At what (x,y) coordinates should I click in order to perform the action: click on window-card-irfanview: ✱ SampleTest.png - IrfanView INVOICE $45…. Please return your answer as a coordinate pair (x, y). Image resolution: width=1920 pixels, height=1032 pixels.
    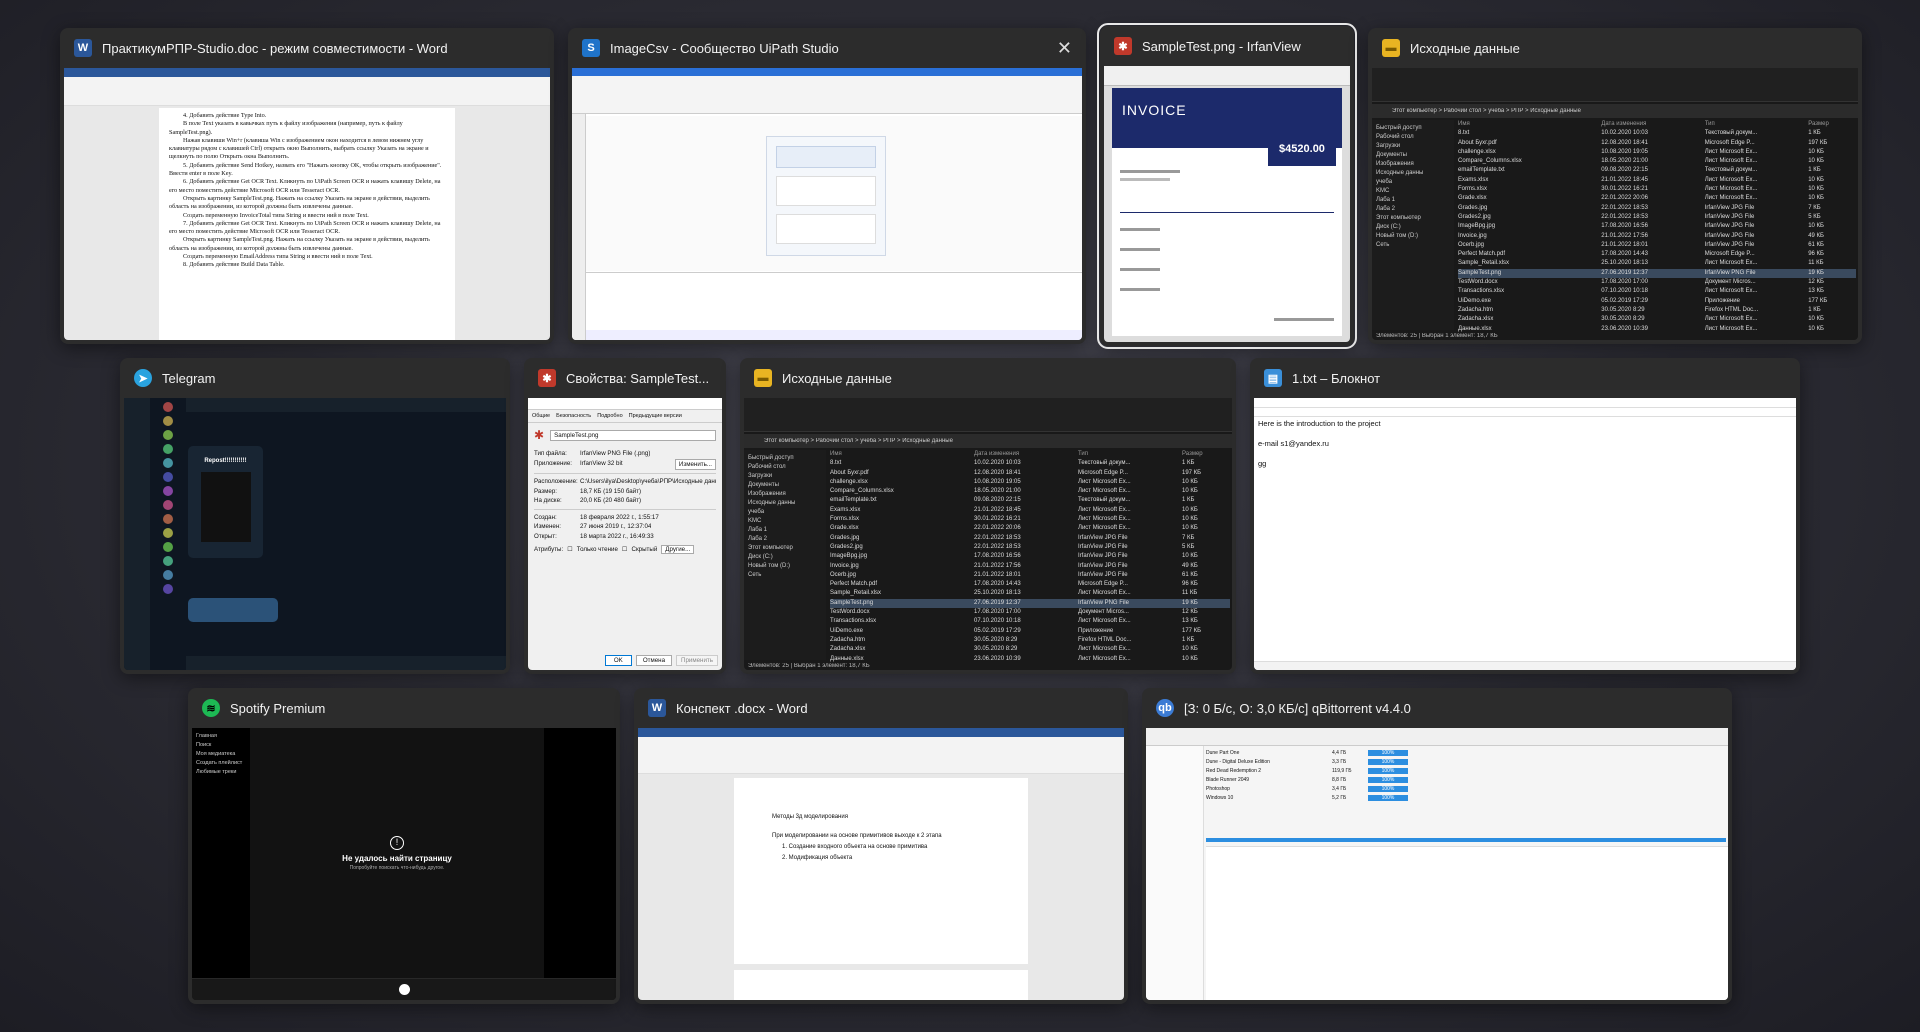
    Looking at the image, I should click on (1227, 186).